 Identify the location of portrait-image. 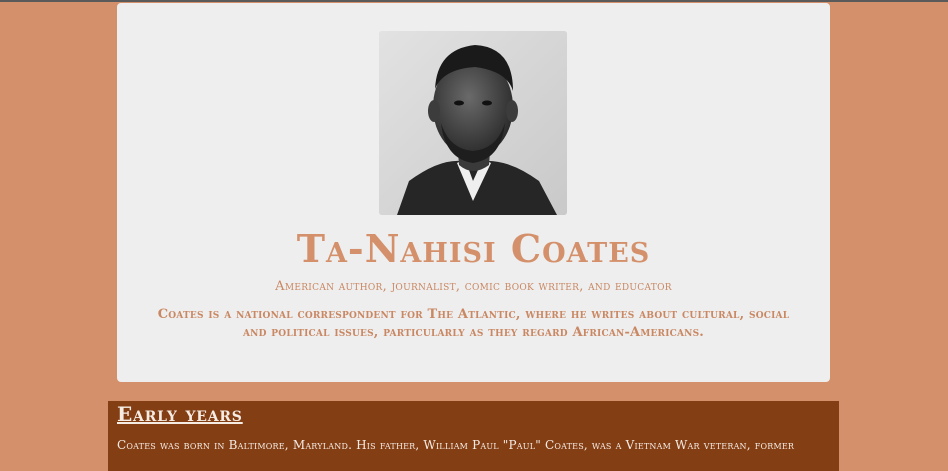
(473, 123).